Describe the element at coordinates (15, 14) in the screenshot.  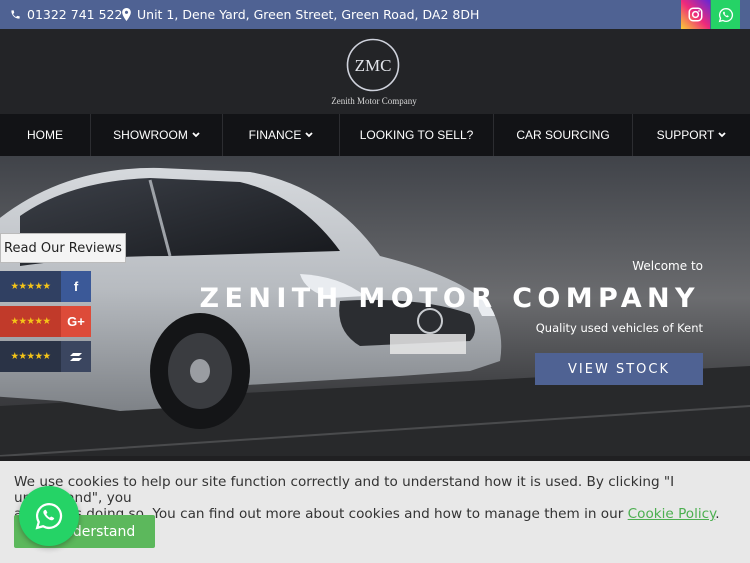
I see `phone-icon` at that location.